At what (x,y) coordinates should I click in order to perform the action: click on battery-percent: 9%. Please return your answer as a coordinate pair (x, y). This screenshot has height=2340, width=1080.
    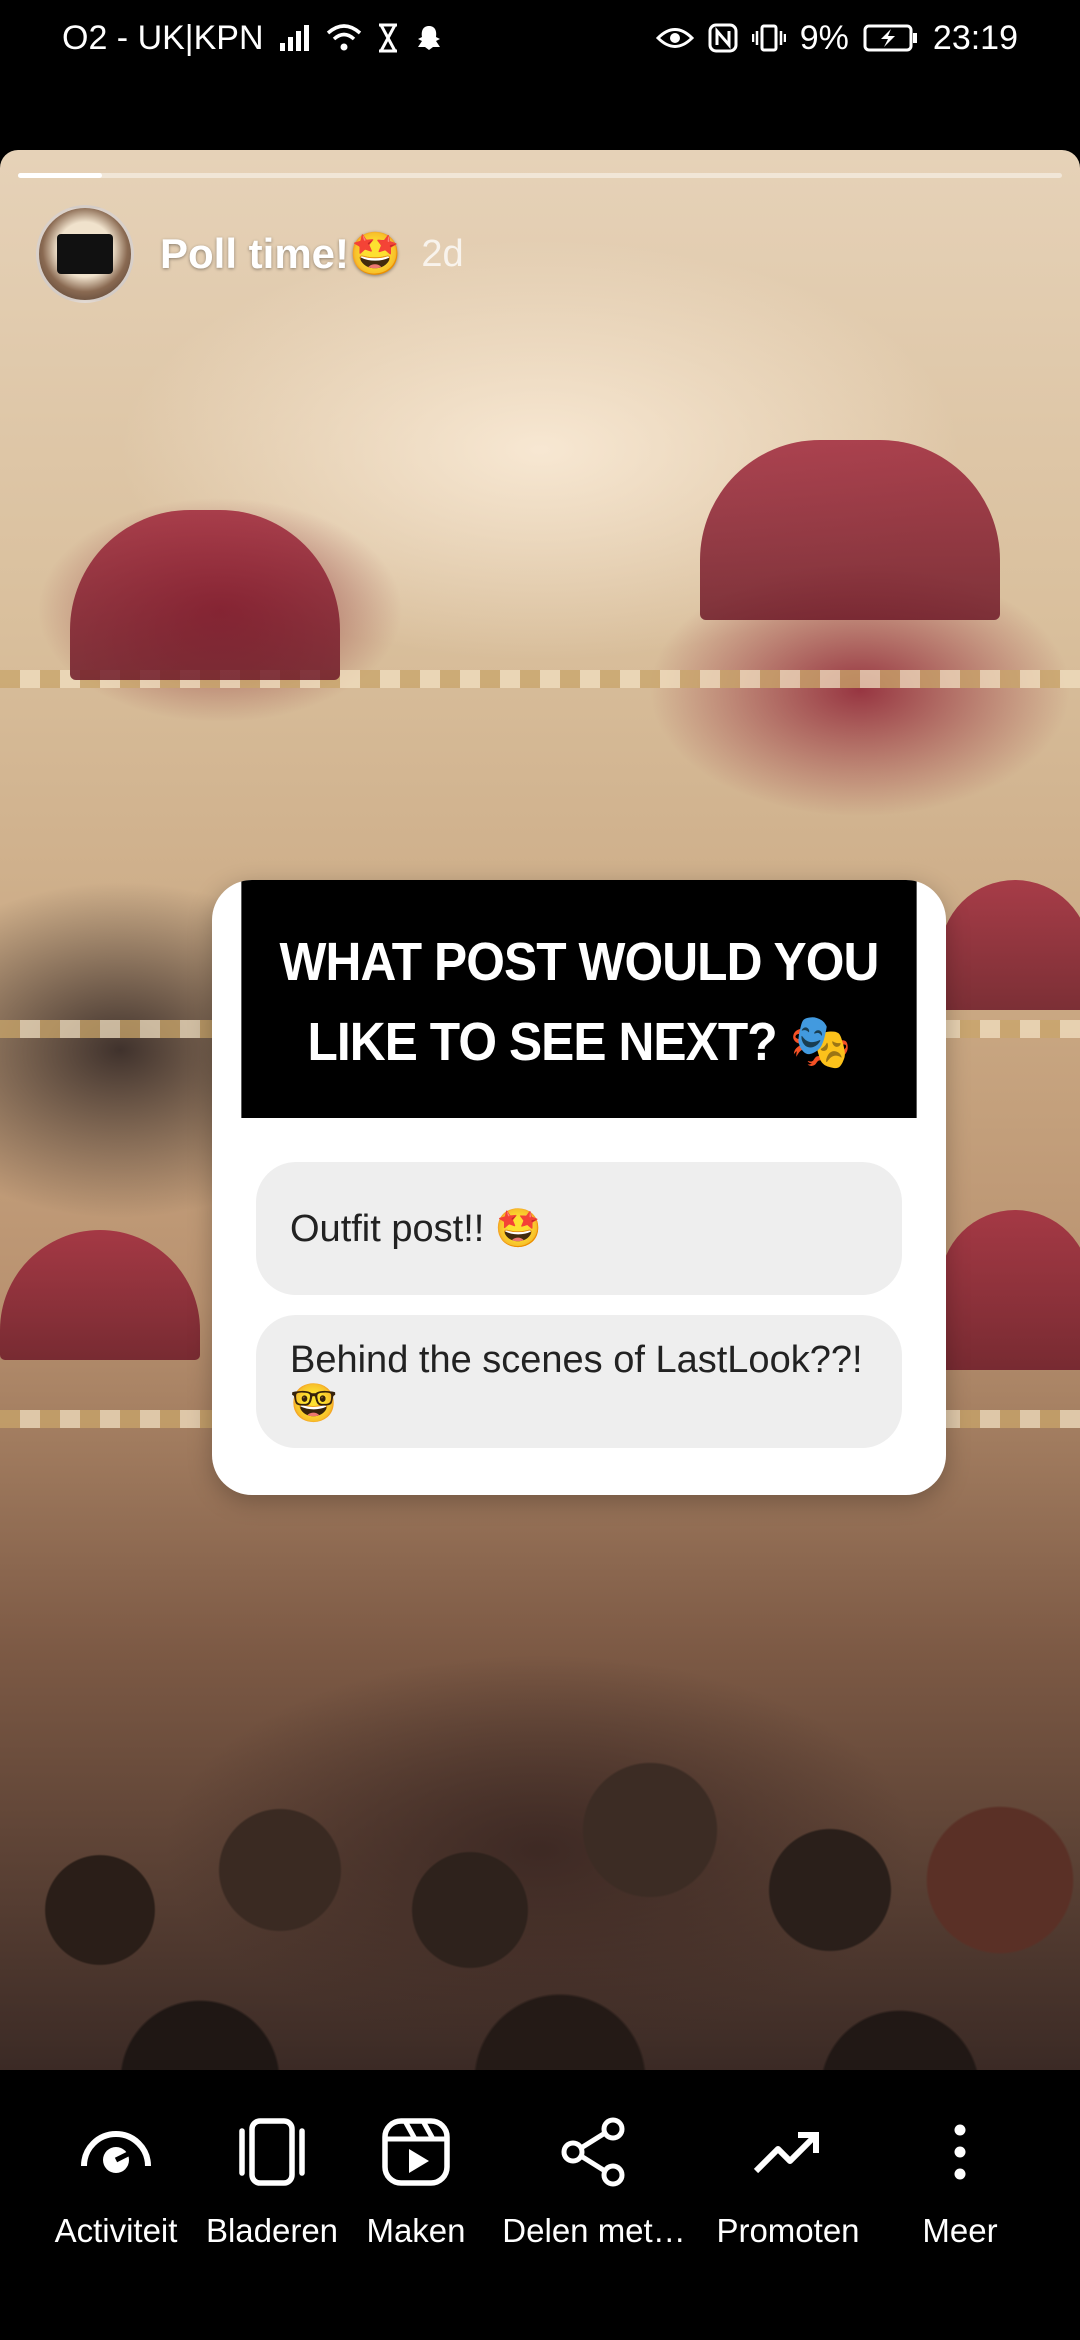
    Looking at the image, I should click on (824, 37).